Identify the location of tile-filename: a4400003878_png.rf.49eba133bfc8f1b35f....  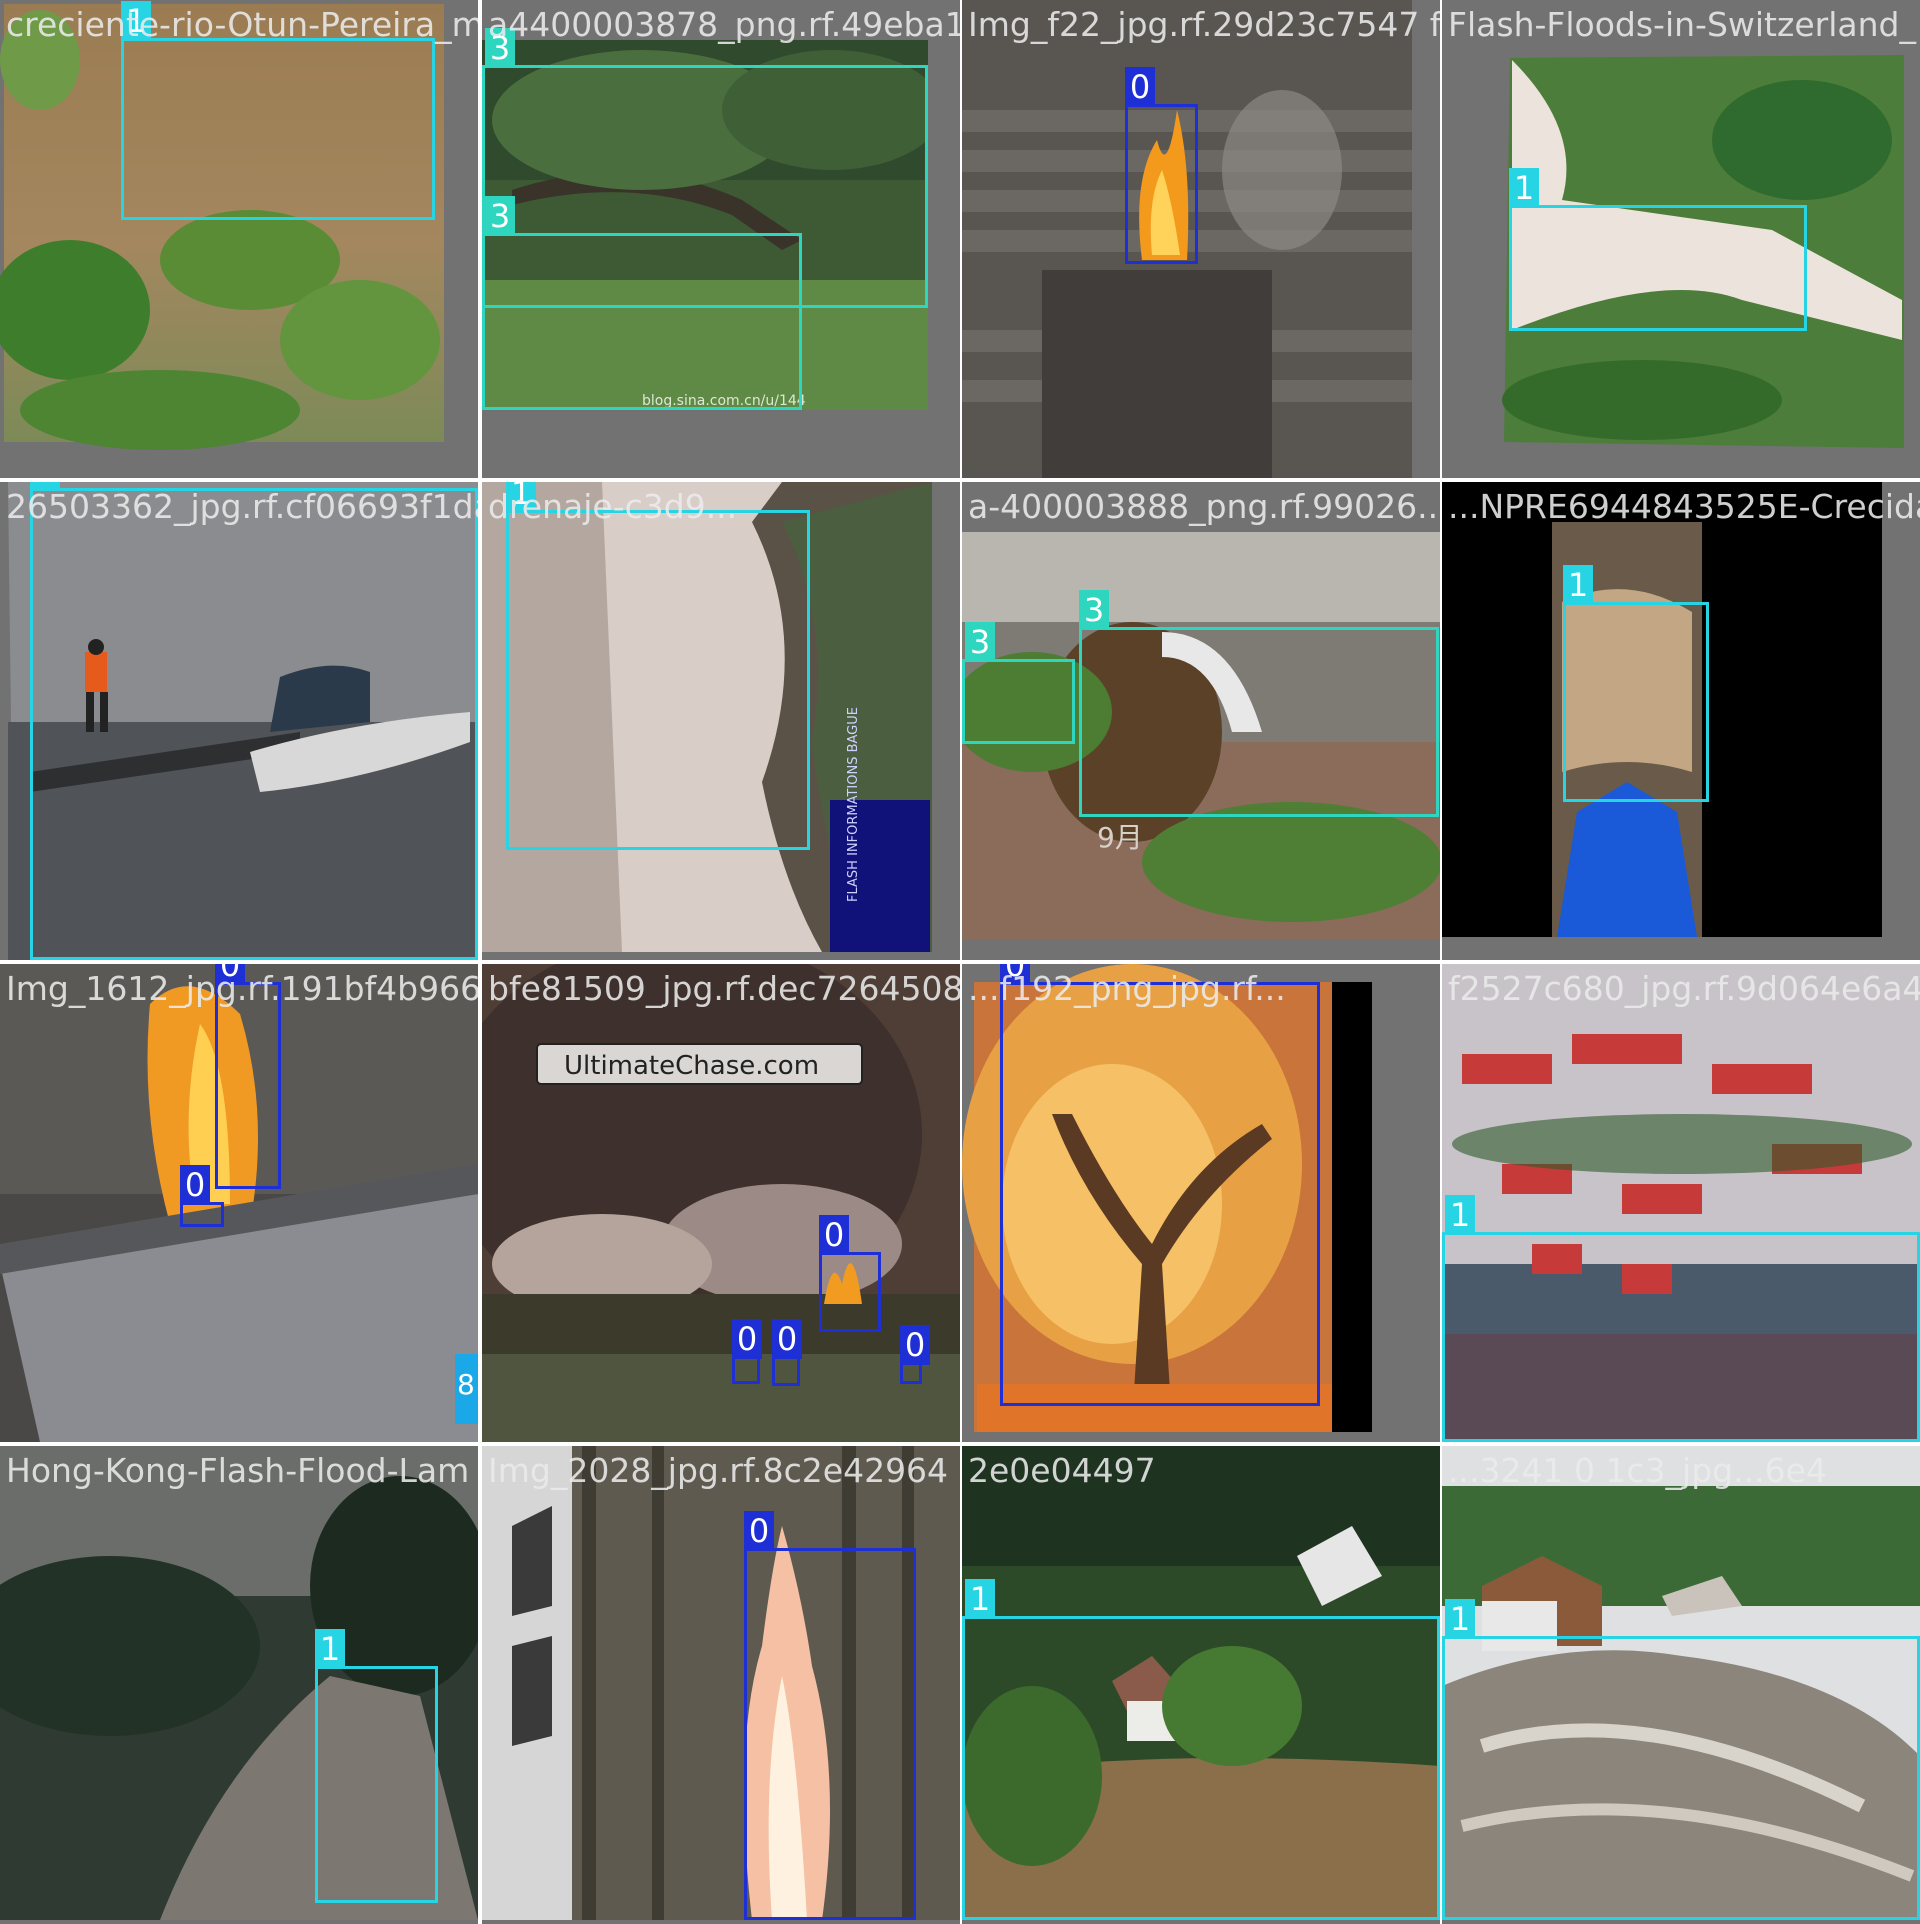
(724, 24).